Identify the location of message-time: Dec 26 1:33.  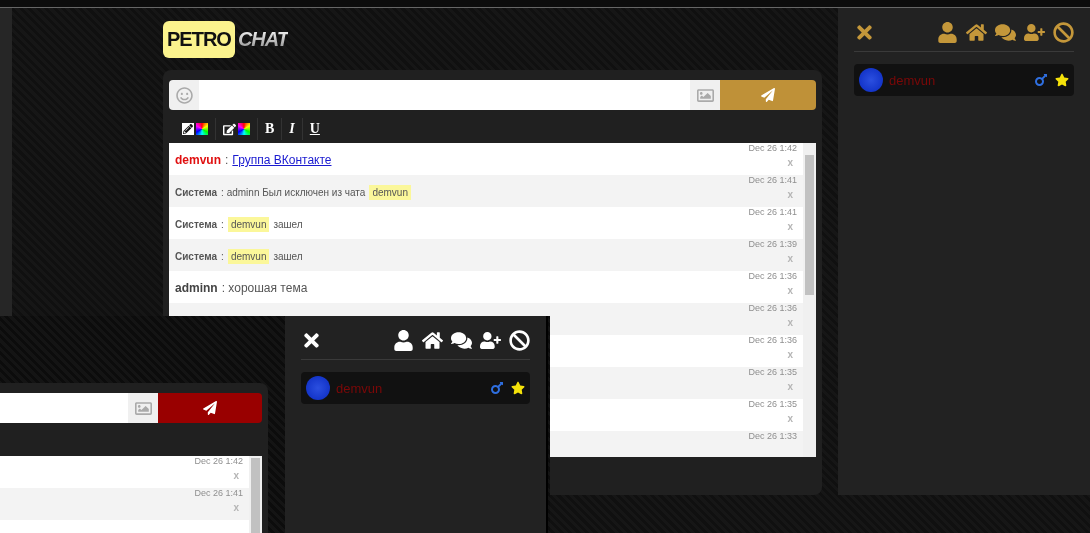
(772, 436).